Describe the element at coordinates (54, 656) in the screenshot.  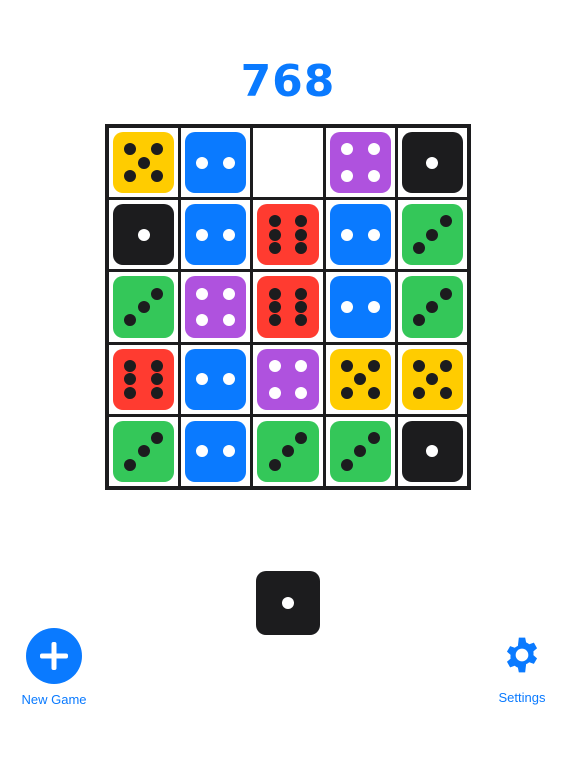
I see `plus-icon` at that location.